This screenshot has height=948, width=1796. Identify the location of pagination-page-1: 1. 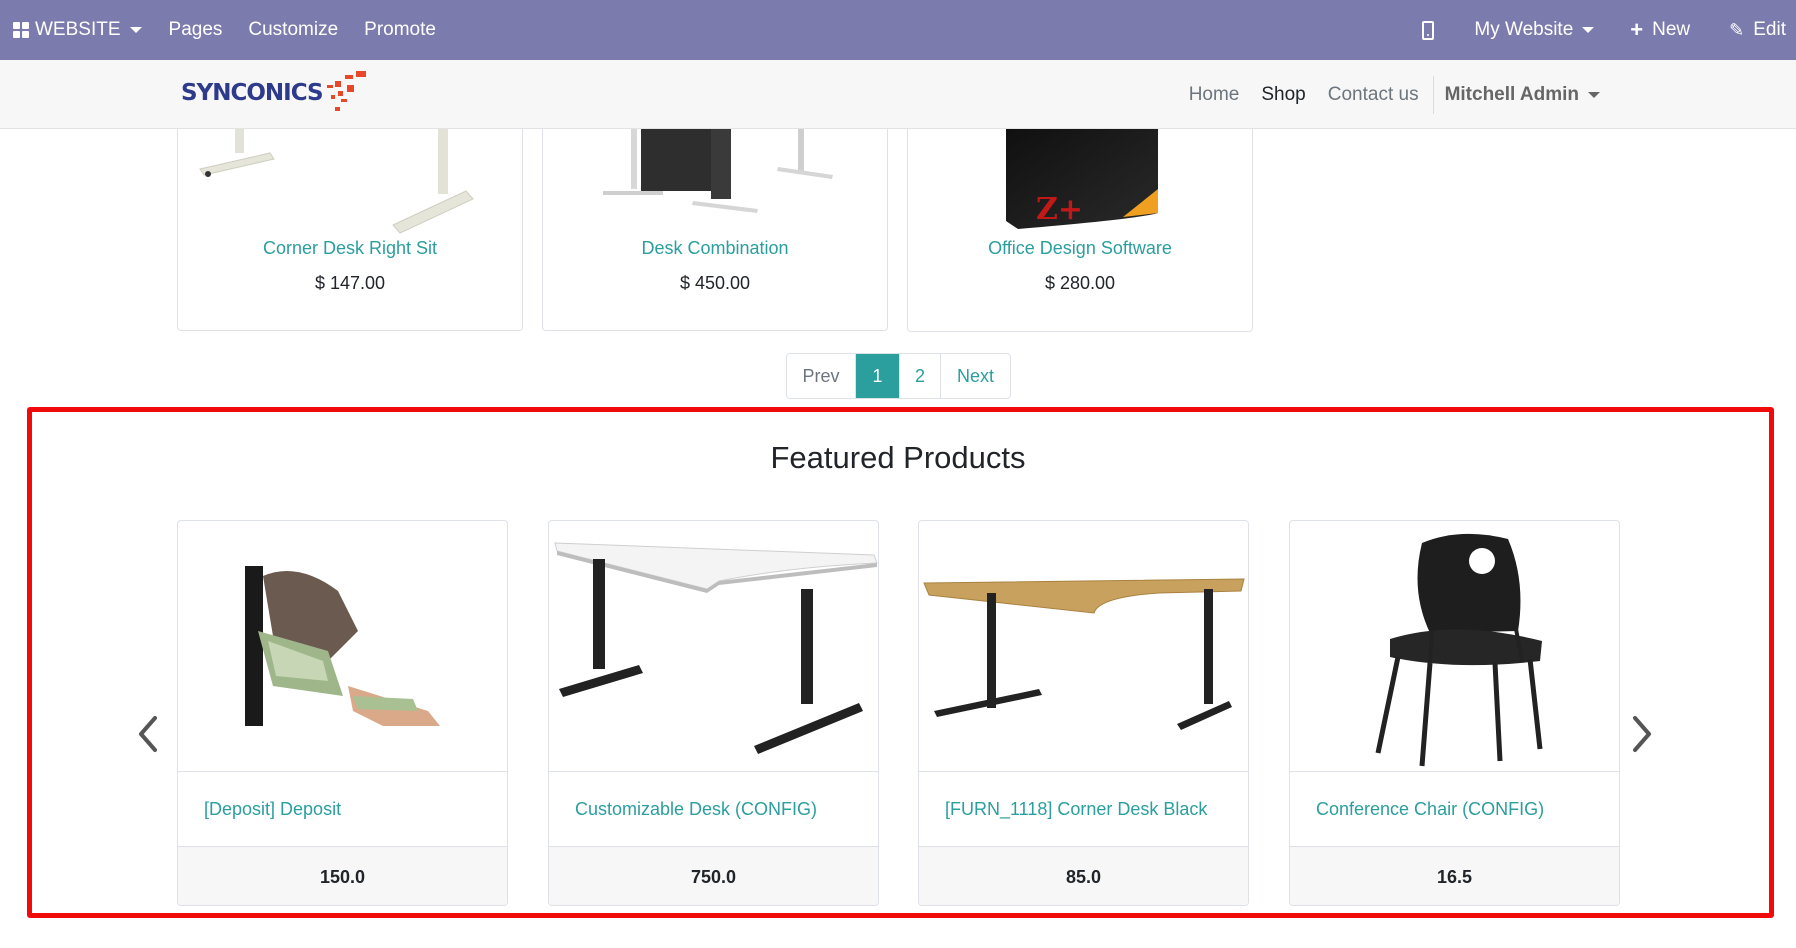
(877, 376).